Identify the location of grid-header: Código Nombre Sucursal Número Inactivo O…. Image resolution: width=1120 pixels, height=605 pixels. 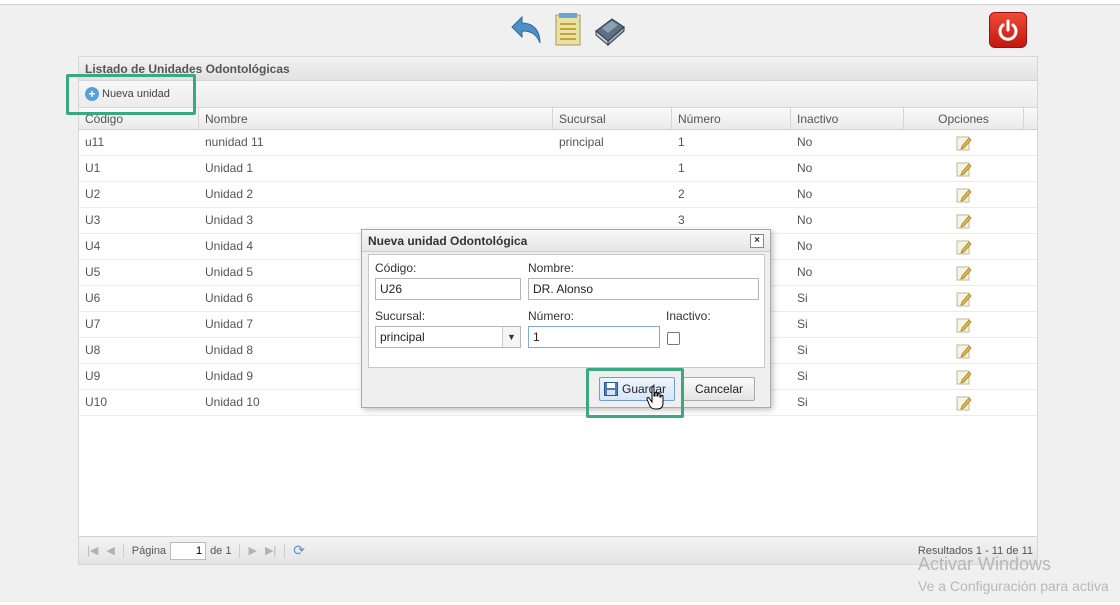
(558, 119).